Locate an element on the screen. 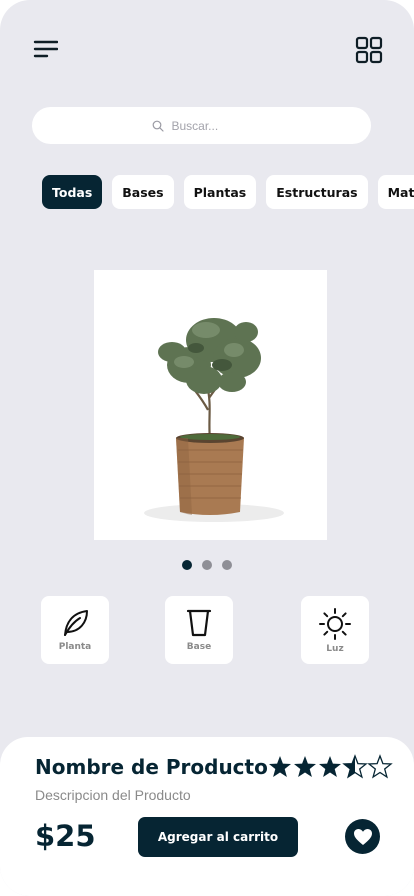  menu-button is located at coordinates (45, 49).